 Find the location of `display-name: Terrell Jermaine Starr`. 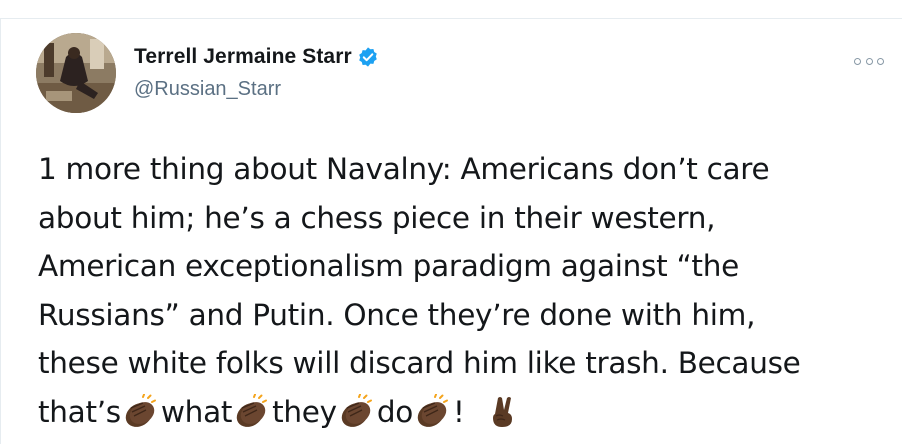

display-name: Terrell Jermaine Starr is located at coordinates (243, 57).